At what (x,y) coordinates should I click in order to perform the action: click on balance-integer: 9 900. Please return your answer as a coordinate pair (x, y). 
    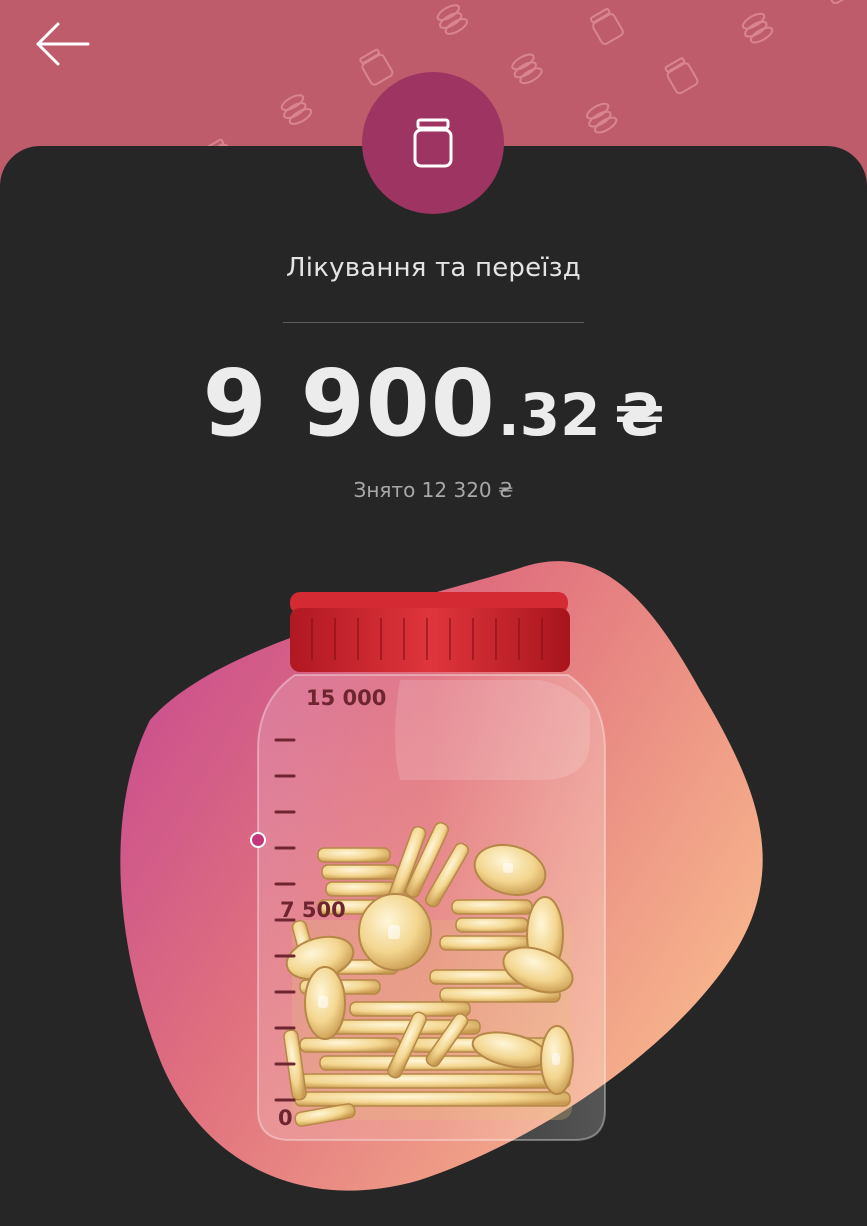
    Looking at the image, I should click on (349, 403).